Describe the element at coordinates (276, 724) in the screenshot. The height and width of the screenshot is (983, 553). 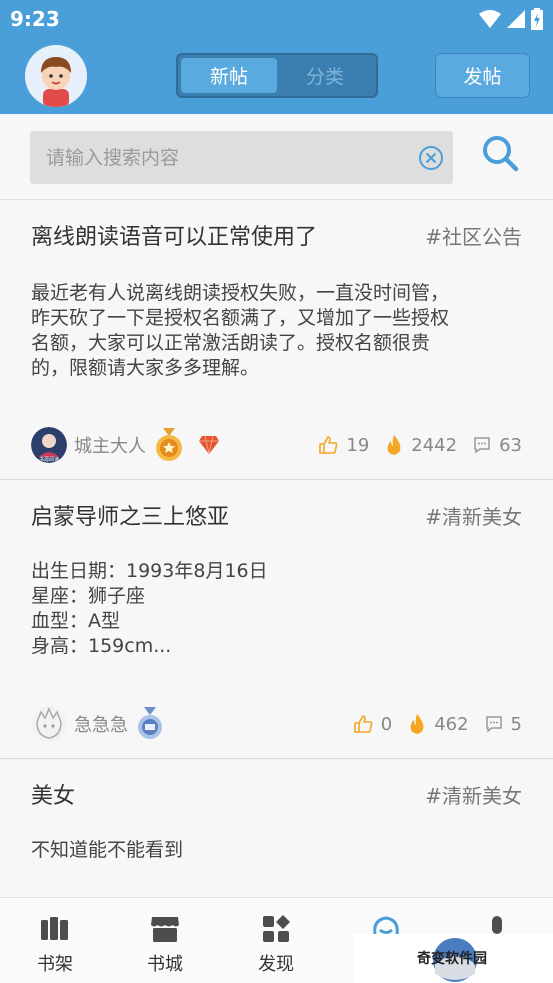
I see `post-meta: 急急急 0 462 5` at that location.